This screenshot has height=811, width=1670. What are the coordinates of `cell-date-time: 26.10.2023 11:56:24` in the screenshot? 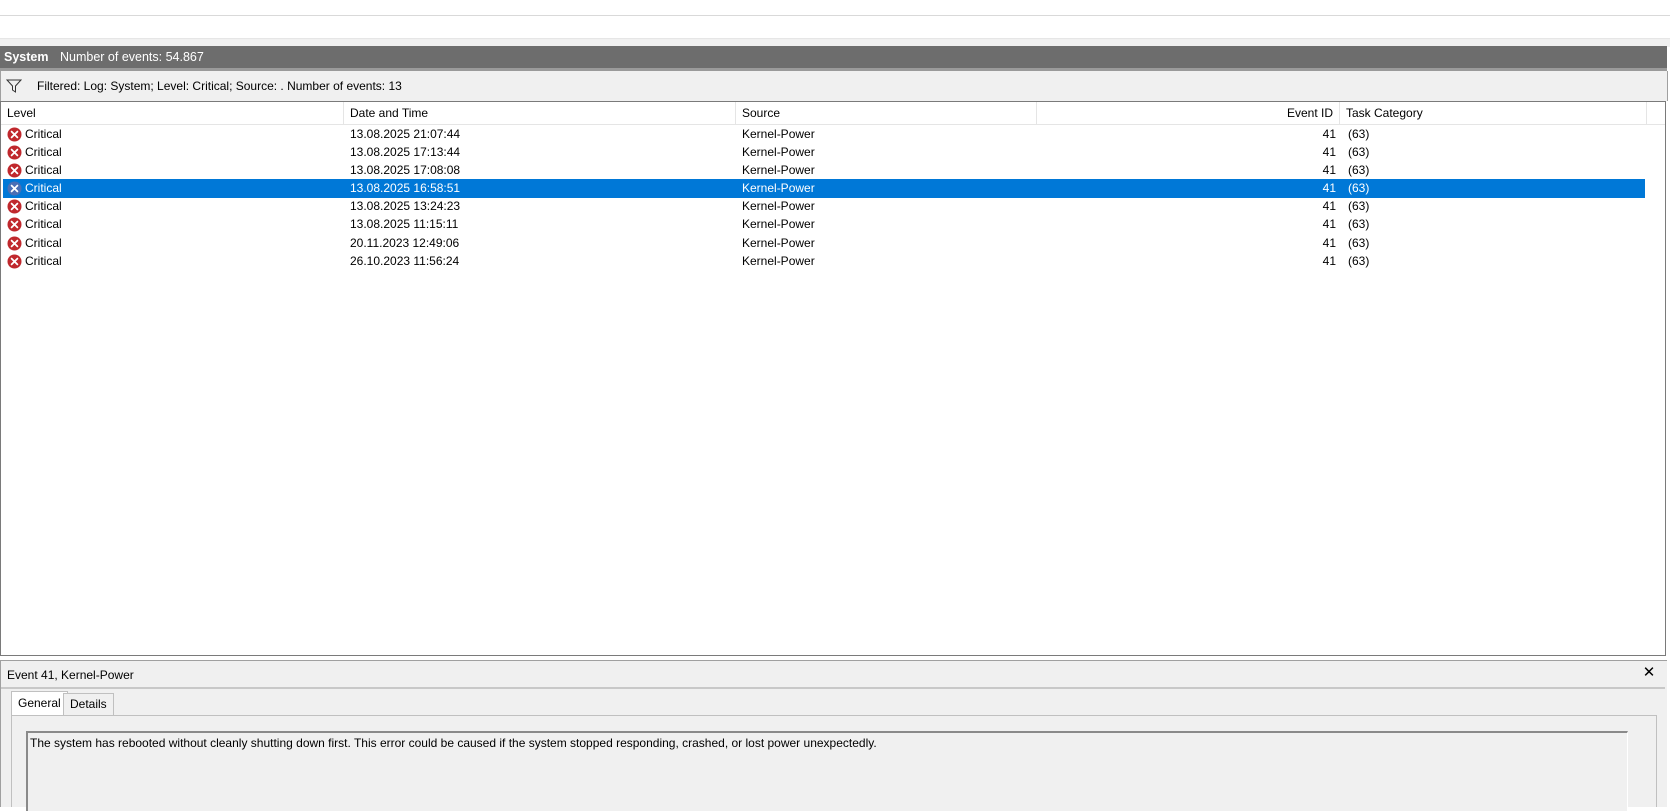 It's located at (405, 261).